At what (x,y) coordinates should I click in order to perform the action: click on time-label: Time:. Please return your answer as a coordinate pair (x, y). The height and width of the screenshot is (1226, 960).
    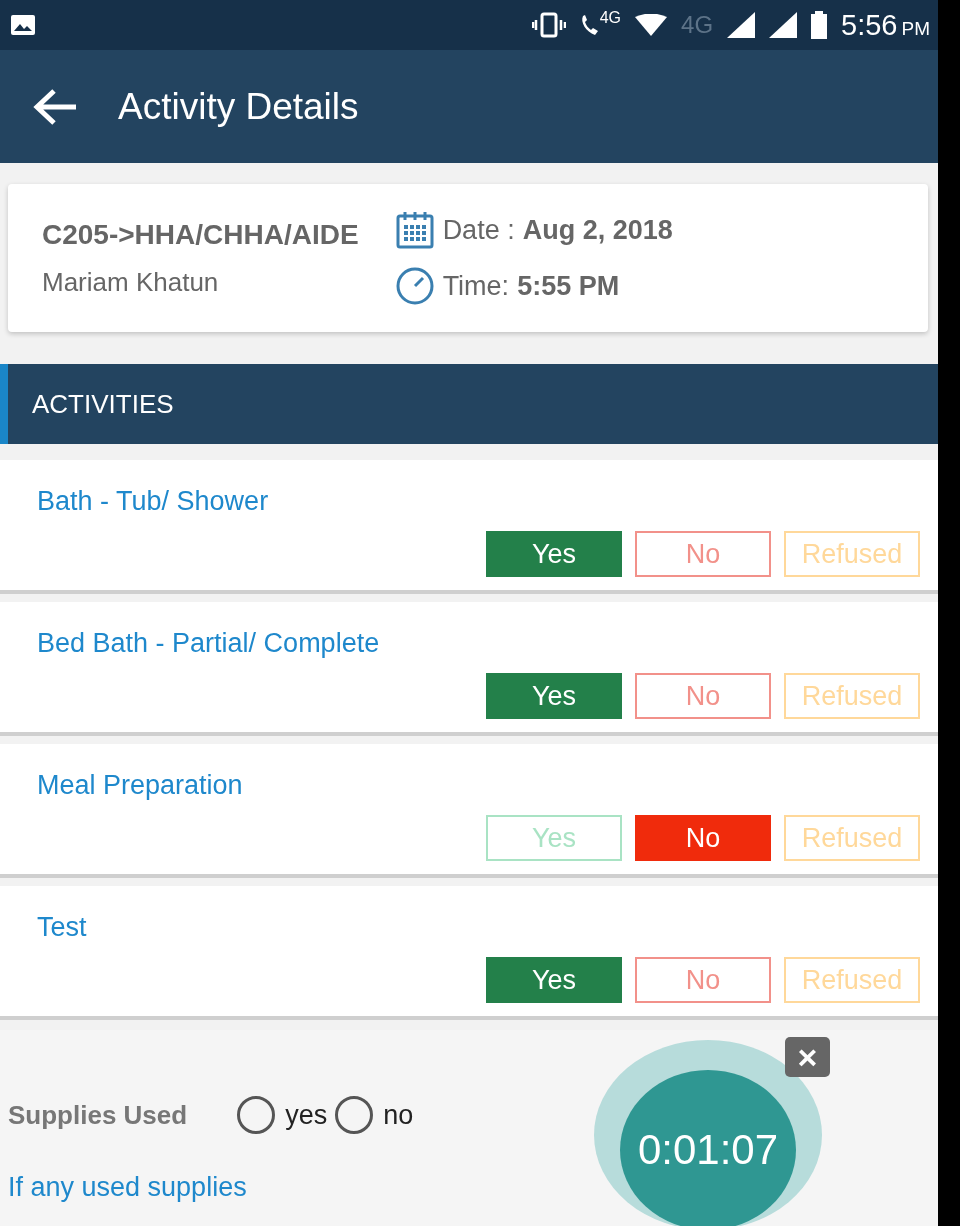
    Looking at the image, I should click on (476, 286).